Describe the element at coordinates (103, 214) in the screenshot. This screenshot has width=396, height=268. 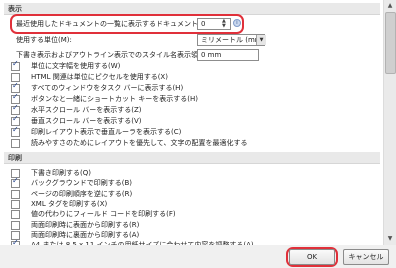
I see `print-option-label: 値の代わりにフィールド コードを印刷する(F)` at that location.